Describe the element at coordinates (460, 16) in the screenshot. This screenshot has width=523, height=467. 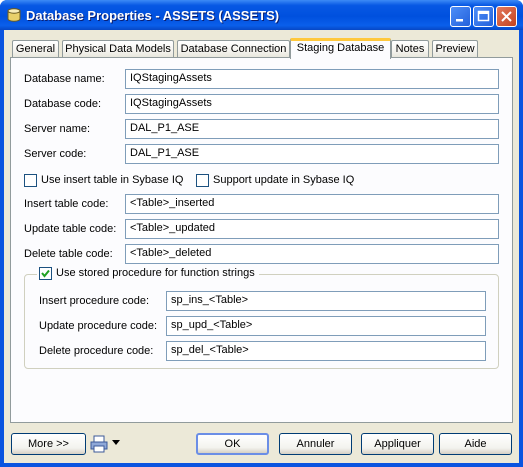
I see `minimize-button` at that location.